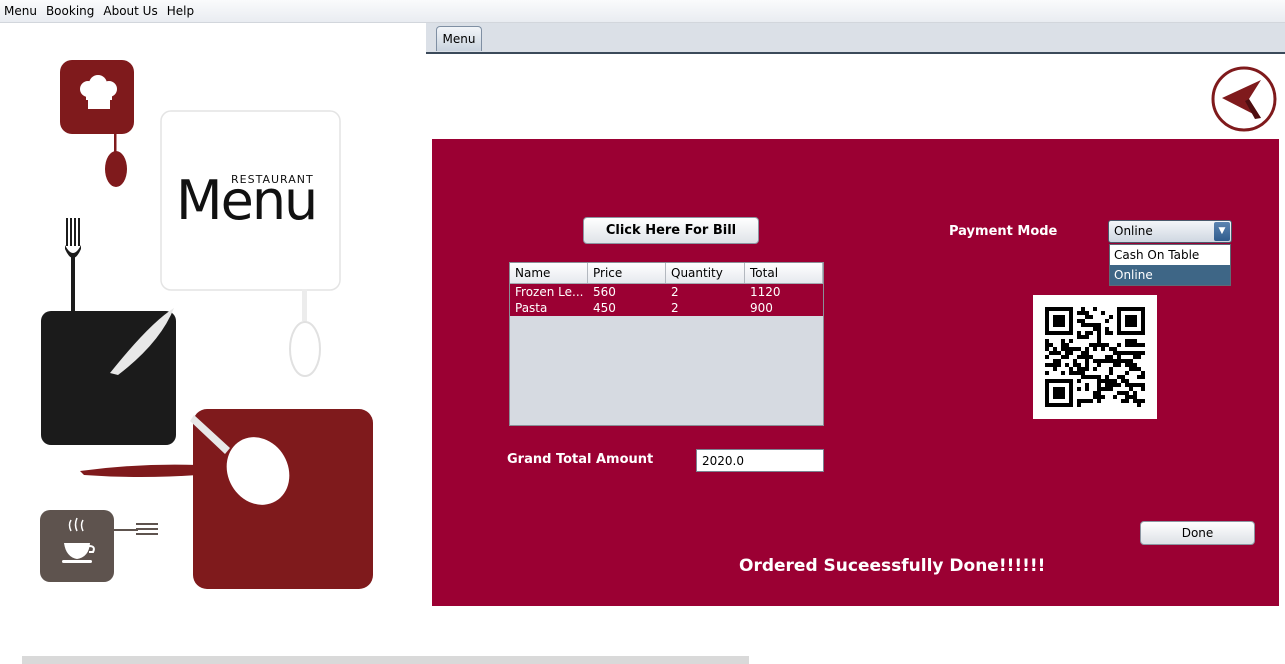 The width and height of the screenshot is (1285, 664). I want to click on payment-mode-dropdown: Cash On Table Online, so click(1170, 265).